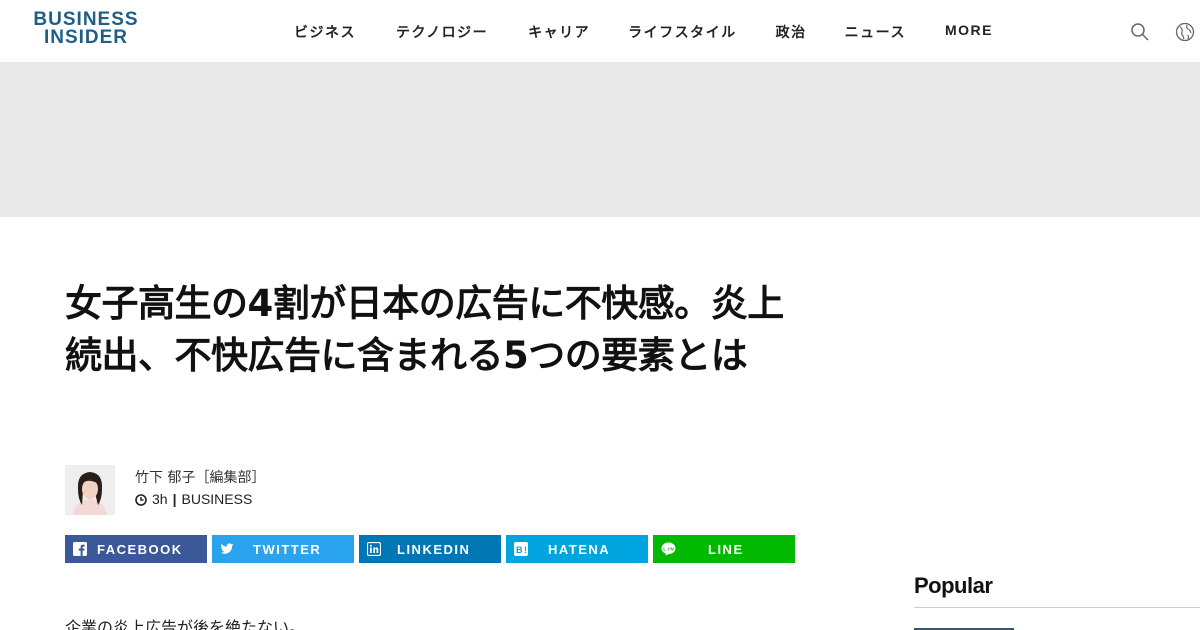  What do you see at coordinates (559, 32) in the screenshot?
I see `nav-item-career: キャリア` at bounding box center [559, 32].